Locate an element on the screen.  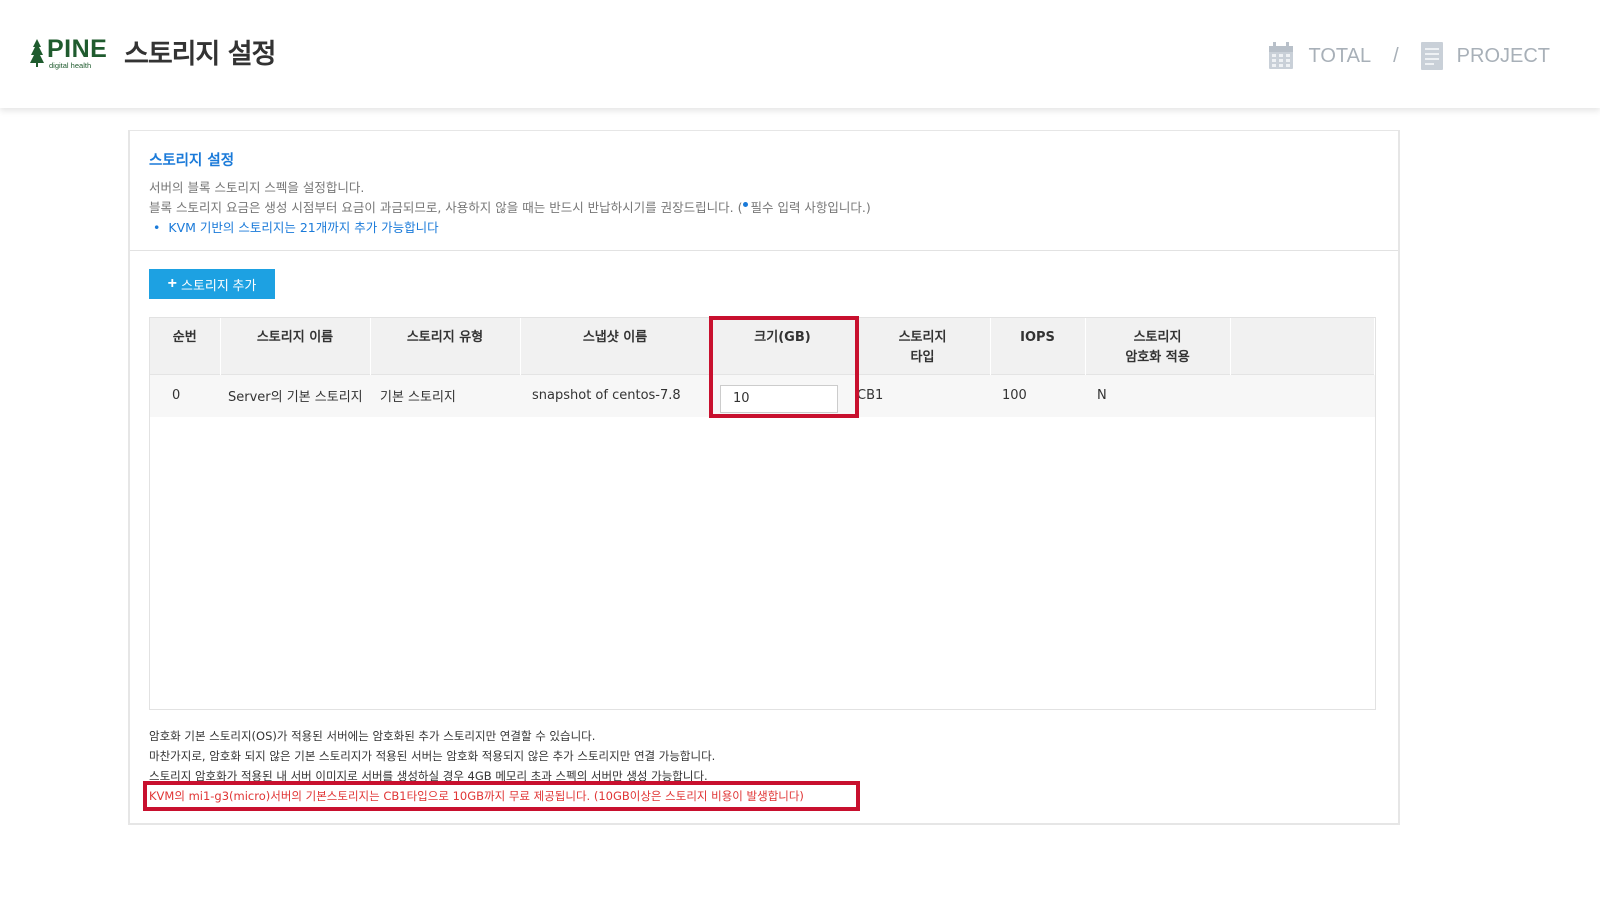
section-description-1: 서버의 블록 스토리지 스펙을 설정합니다. is located at coordinates (257, 187).